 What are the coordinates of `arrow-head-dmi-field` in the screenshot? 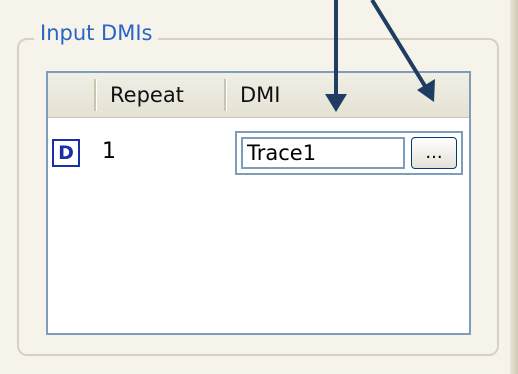 It's located at (336, 103).